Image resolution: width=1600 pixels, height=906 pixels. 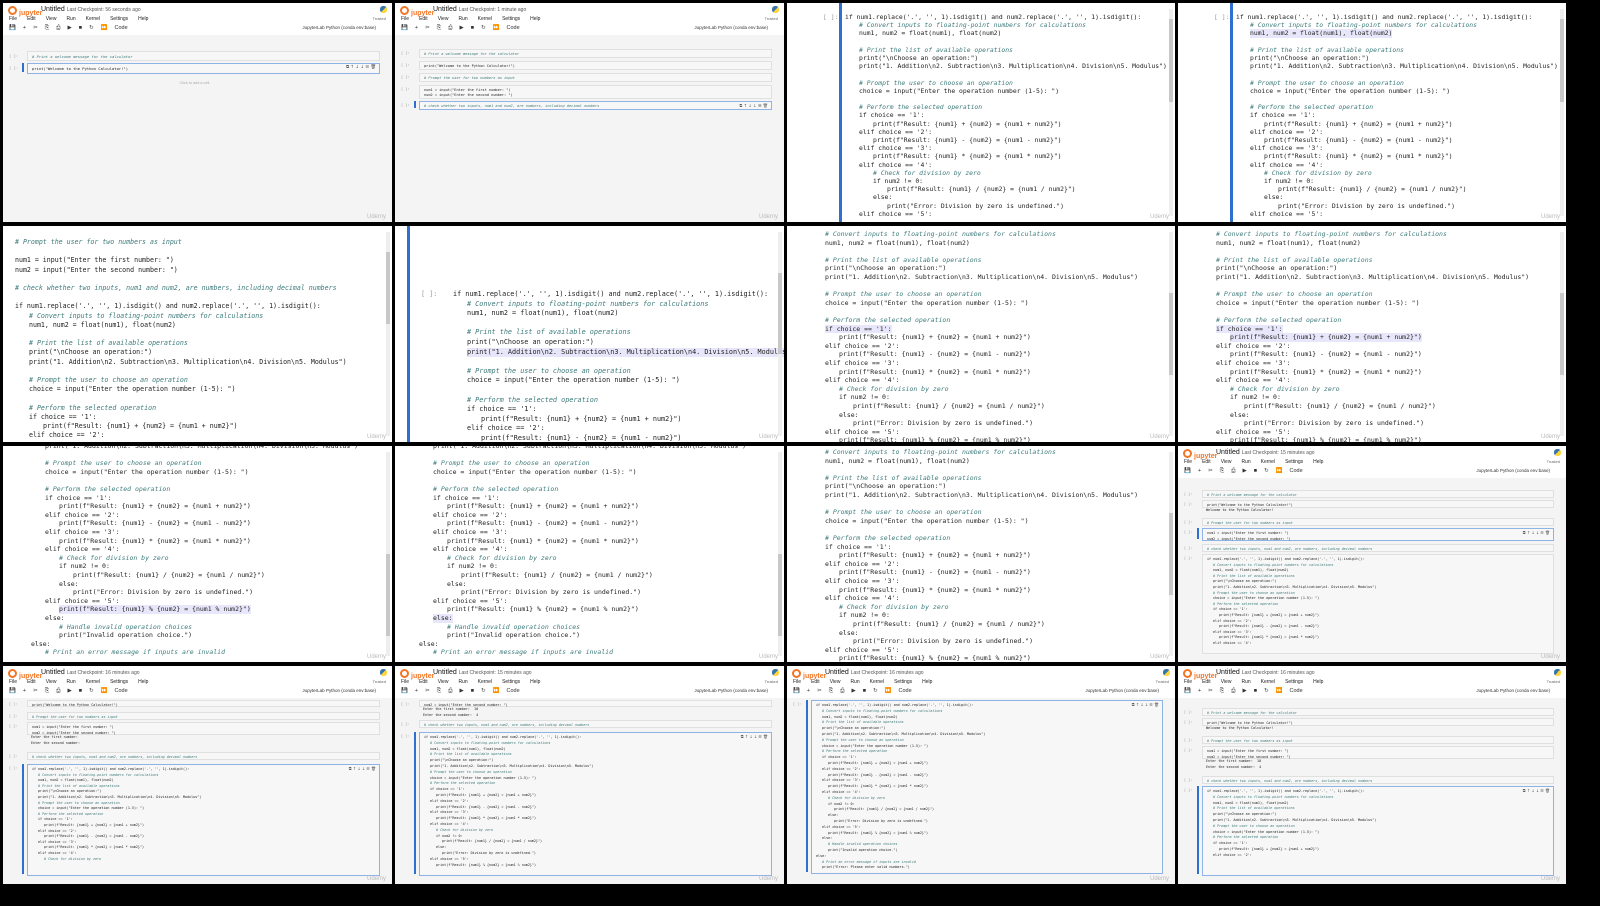 I want to click on menu-item-run: Run, so click(x=1245, y=682).